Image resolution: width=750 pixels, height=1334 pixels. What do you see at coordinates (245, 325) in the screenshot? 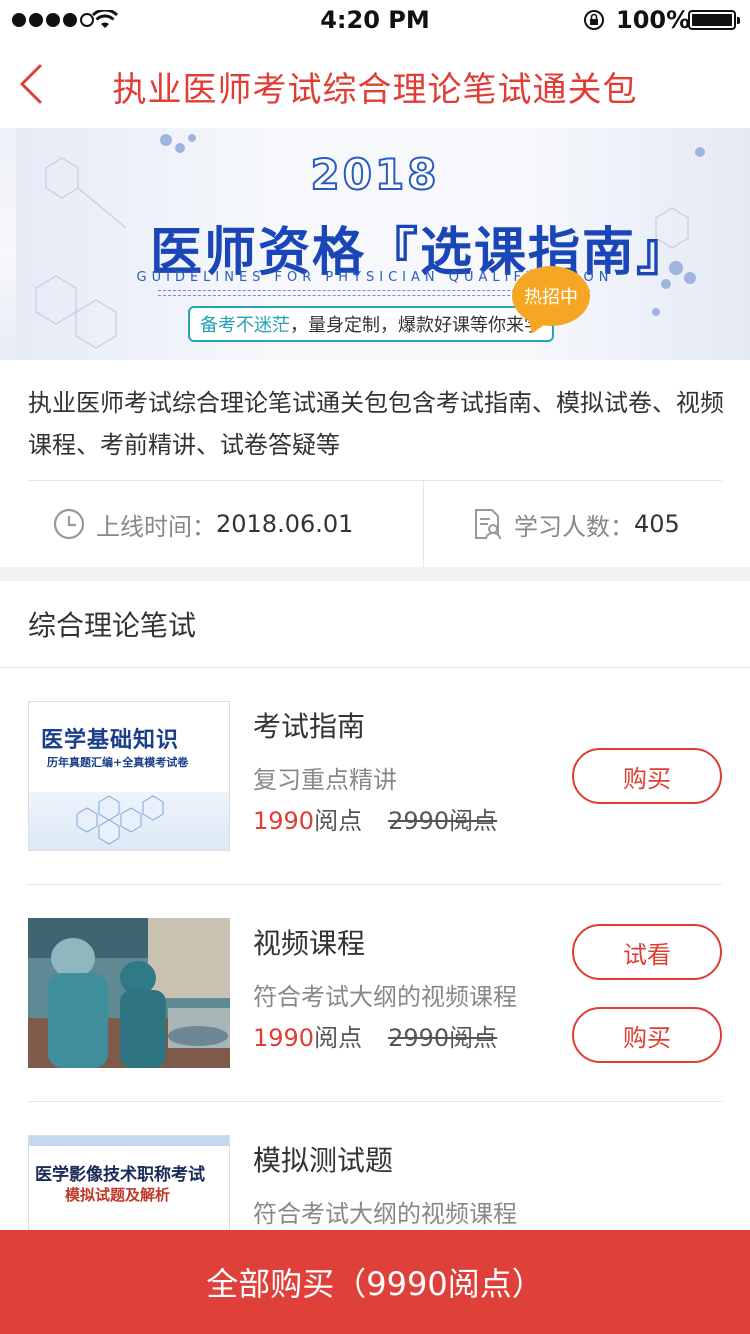
I see `slogan-highlight: 备考不迷茫` at bounding box center [245, 325].